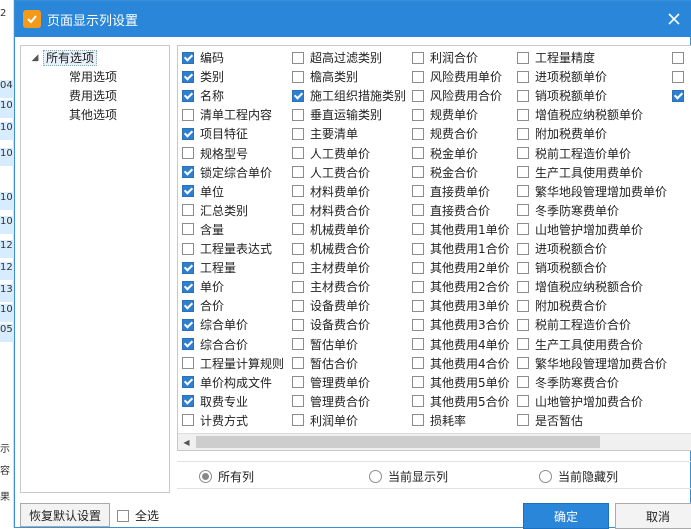 The image size is (691, 529). I want to click on column-option-item: 其他费用3单价, so click(461, 305).